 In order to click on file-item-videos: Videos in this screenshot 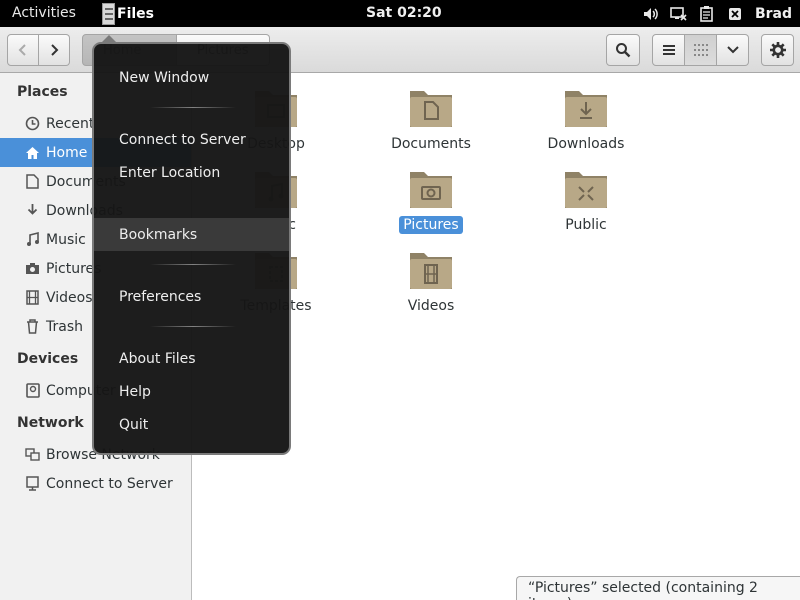, I will do `click(431, 281)`.